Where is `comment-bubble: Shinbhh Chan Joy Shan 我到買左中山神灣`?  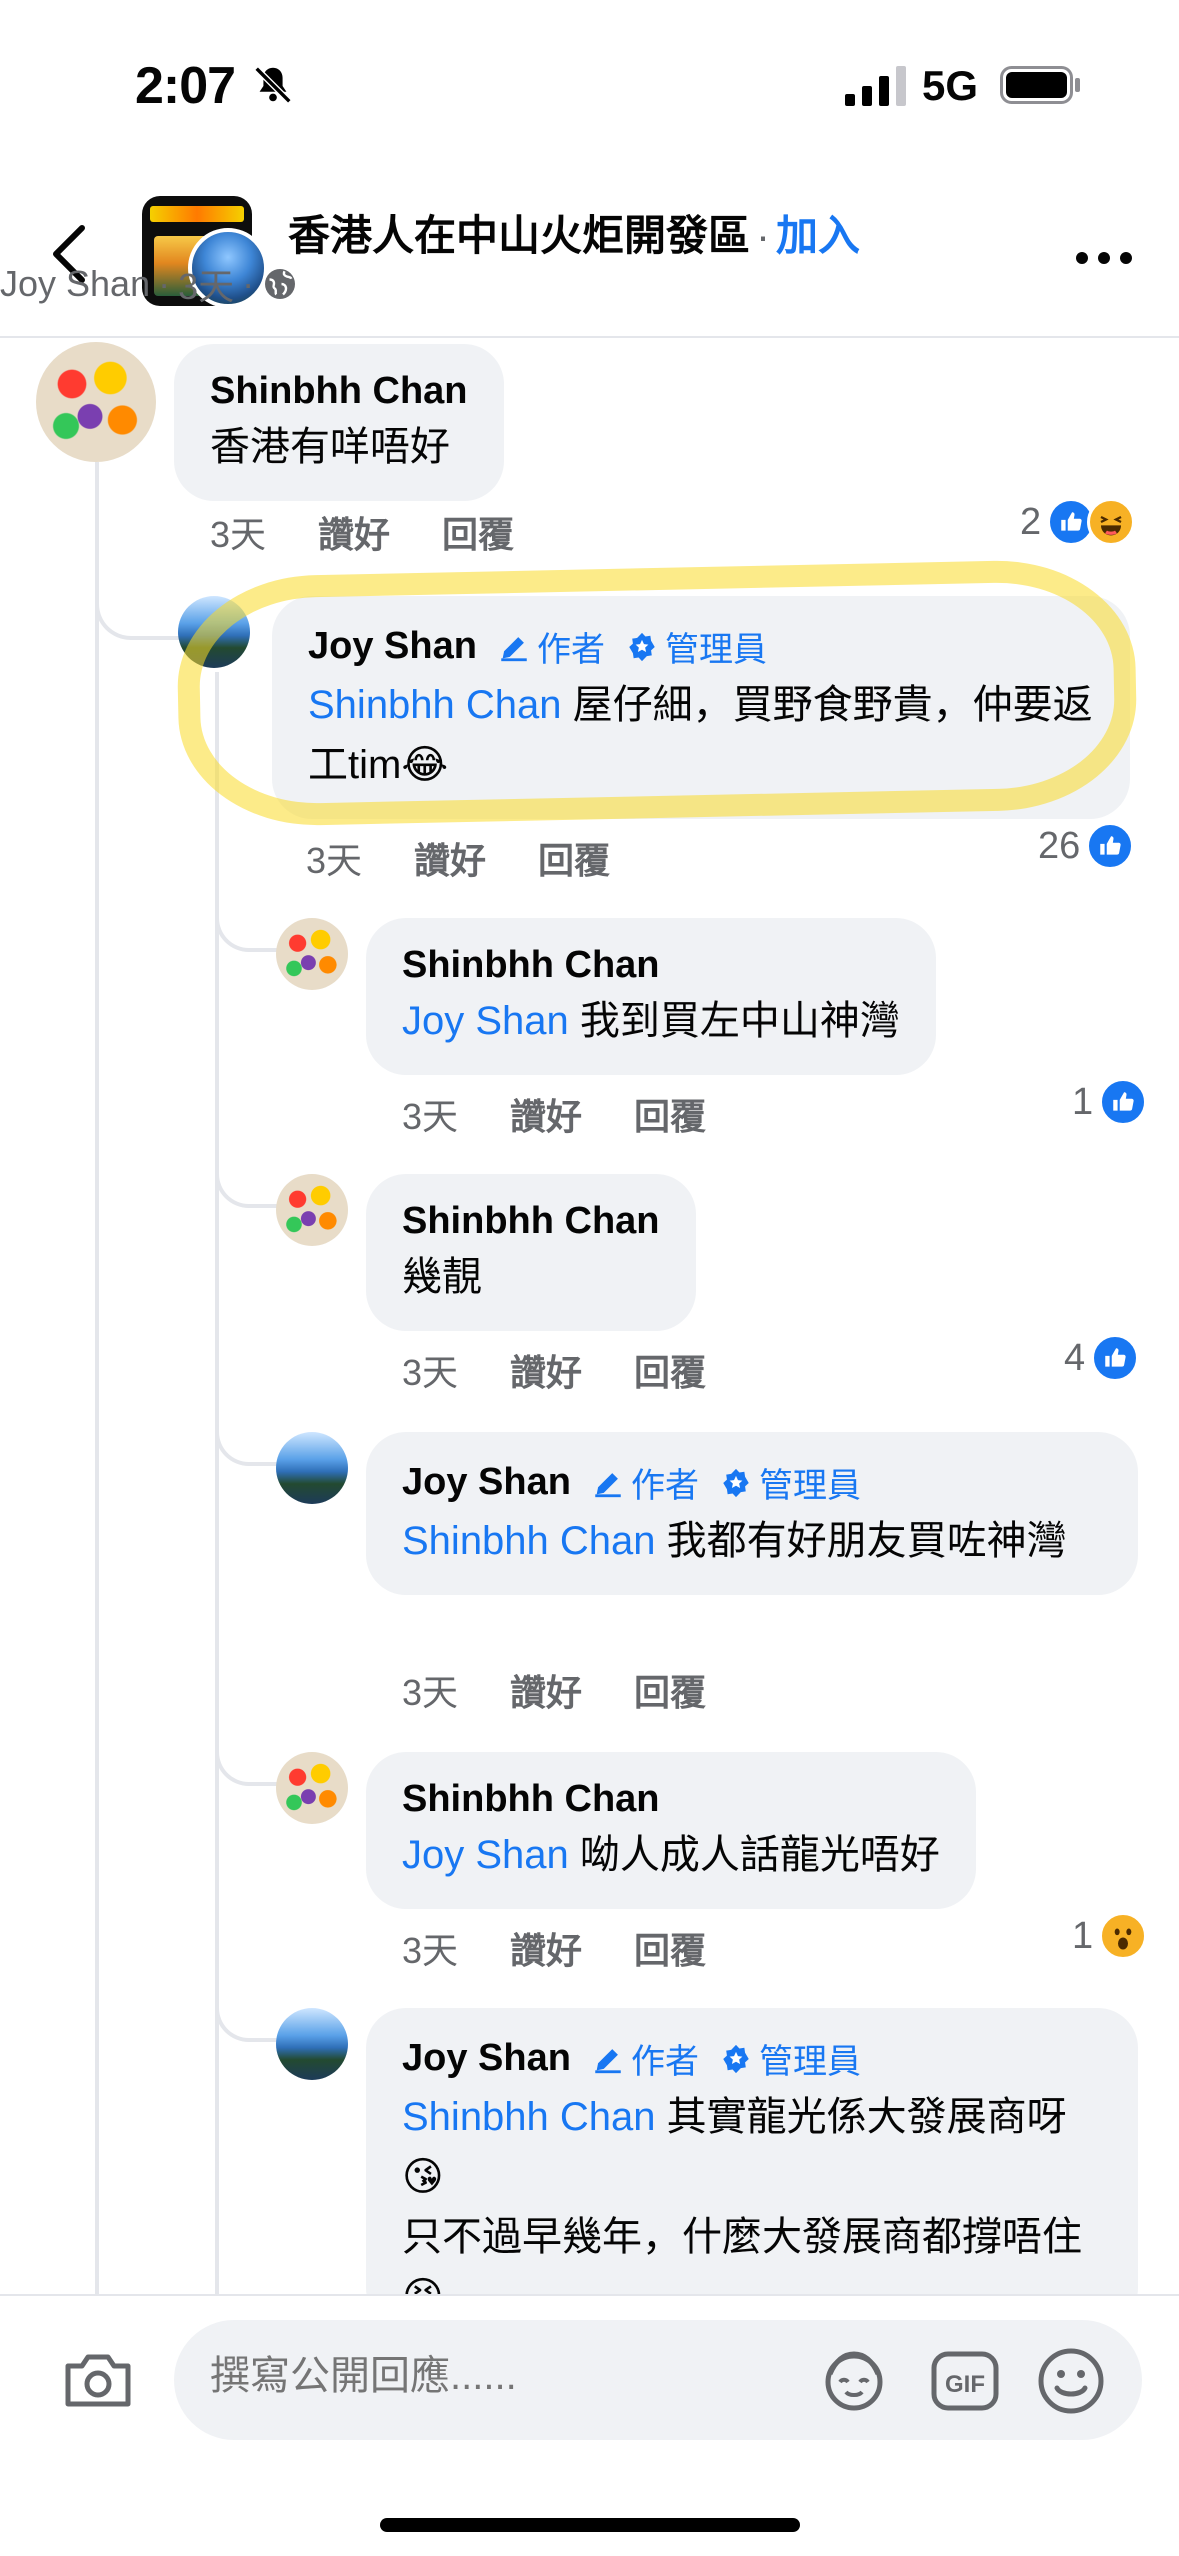 comment-bubble: Shinbhh Chan Joy Shan 我到買左中山神灣 is located at coordinates (651, 996).